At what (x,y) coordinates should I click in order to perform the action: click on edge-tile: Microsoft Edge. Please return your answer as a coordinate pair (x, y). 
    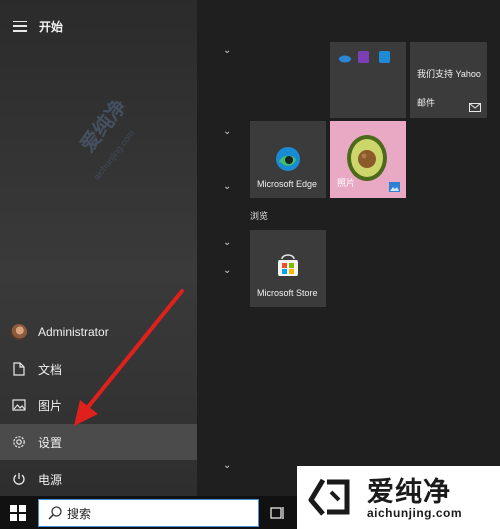
    Looking at the image, I should click on (288, 159).